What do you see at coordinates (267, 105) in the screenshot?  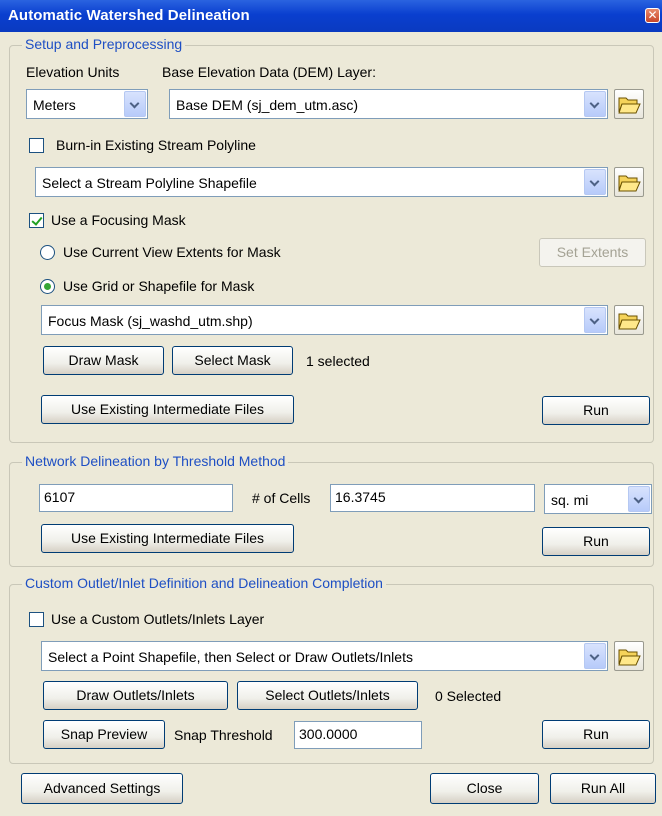 I see `dem-layer-value: Base DEM (sj_dem_utm.asc)` at bounding box center [267, 105].